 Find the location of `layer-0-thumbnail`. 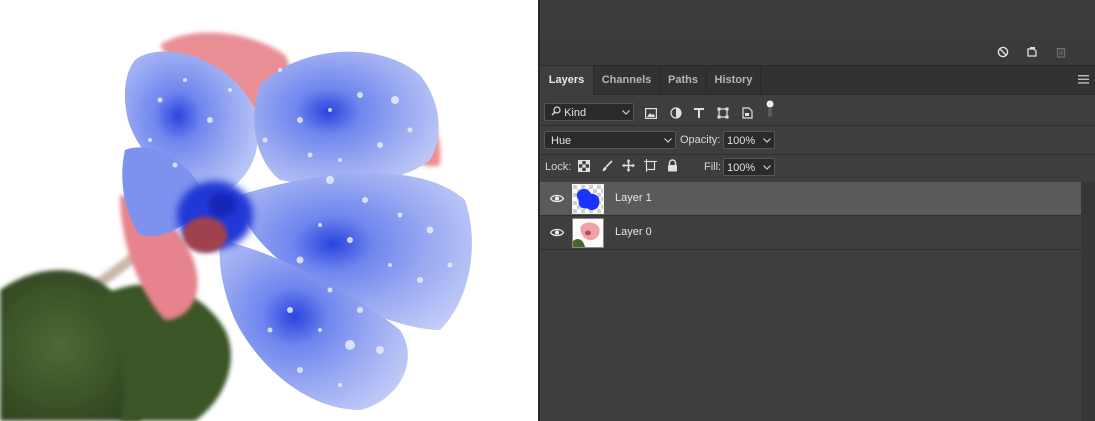

layer-0-thumbnail is located at coordinates (588, 233).